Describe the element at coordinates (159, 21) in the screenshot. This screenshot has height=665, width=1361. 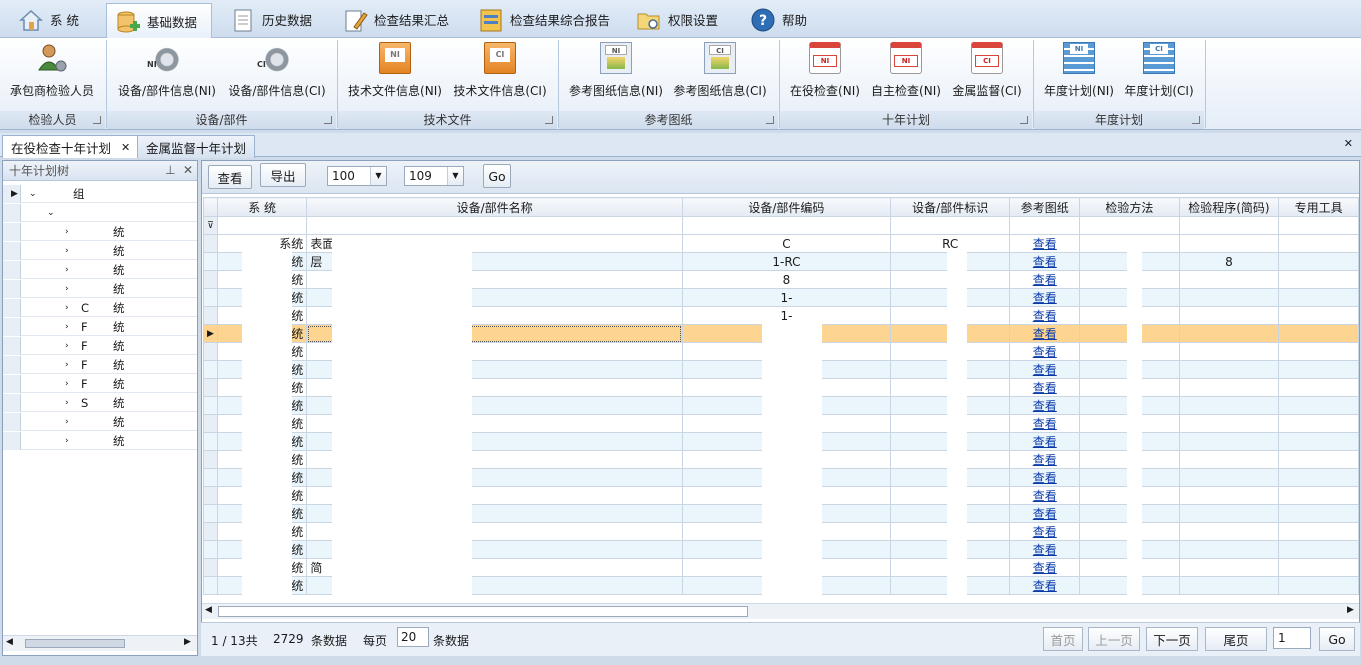
I see `menu-basic-data: 基础数据` at that location.